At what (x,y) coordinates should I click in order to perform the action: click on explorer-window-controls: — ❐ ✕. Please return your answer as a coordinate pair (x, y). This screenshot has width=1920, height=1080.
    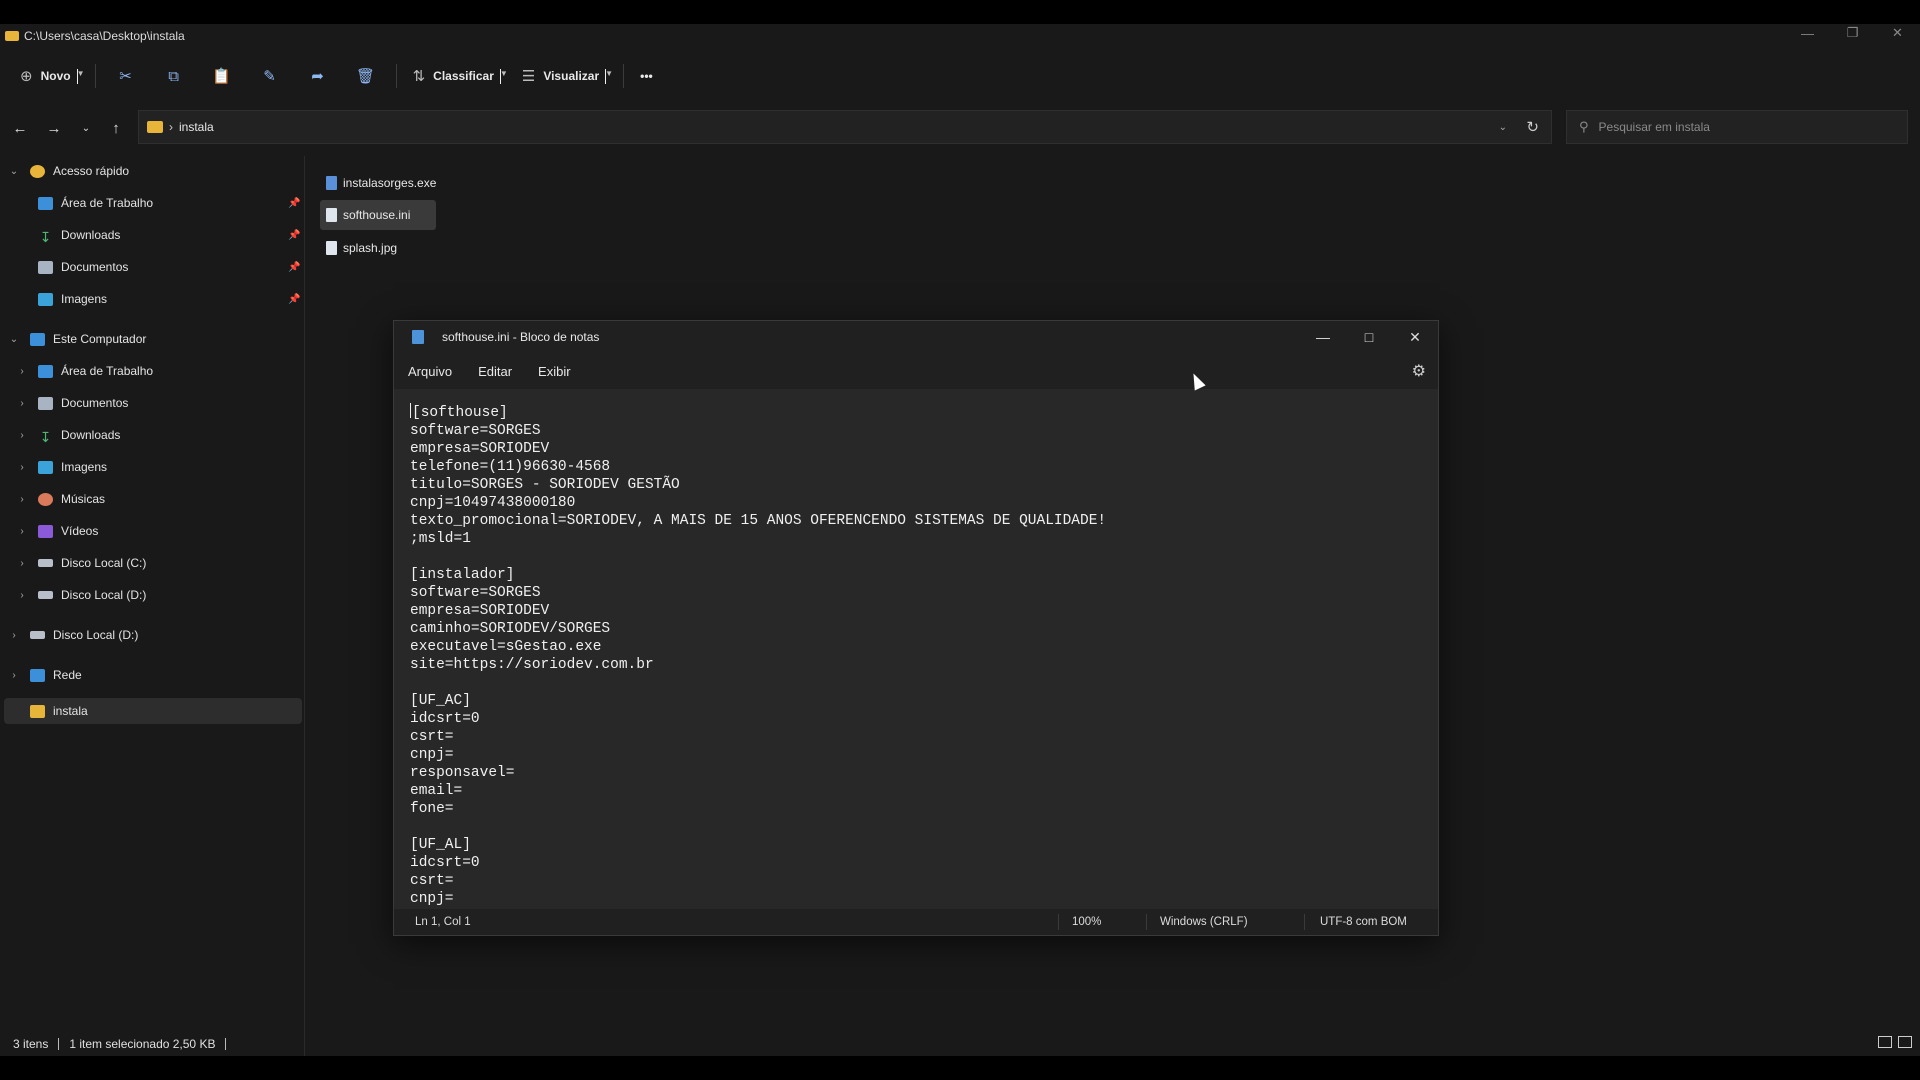
    Looking at the image, I should click on (1852, 33).